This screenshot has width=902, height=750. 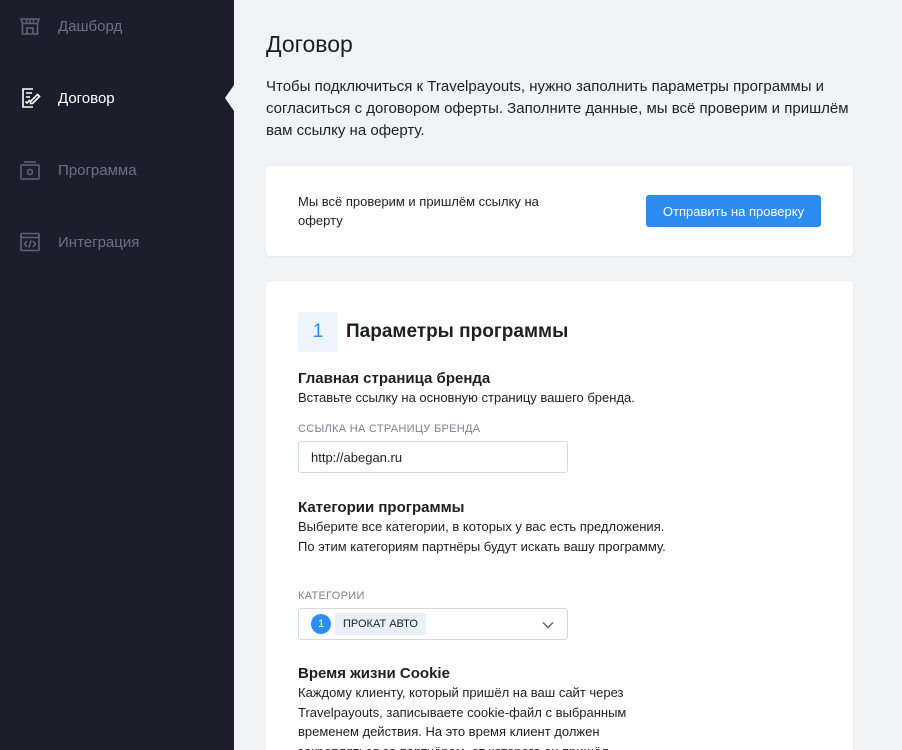 I want to click on brand-page-title: Главная страница бренда, so click(x=394, y=378).